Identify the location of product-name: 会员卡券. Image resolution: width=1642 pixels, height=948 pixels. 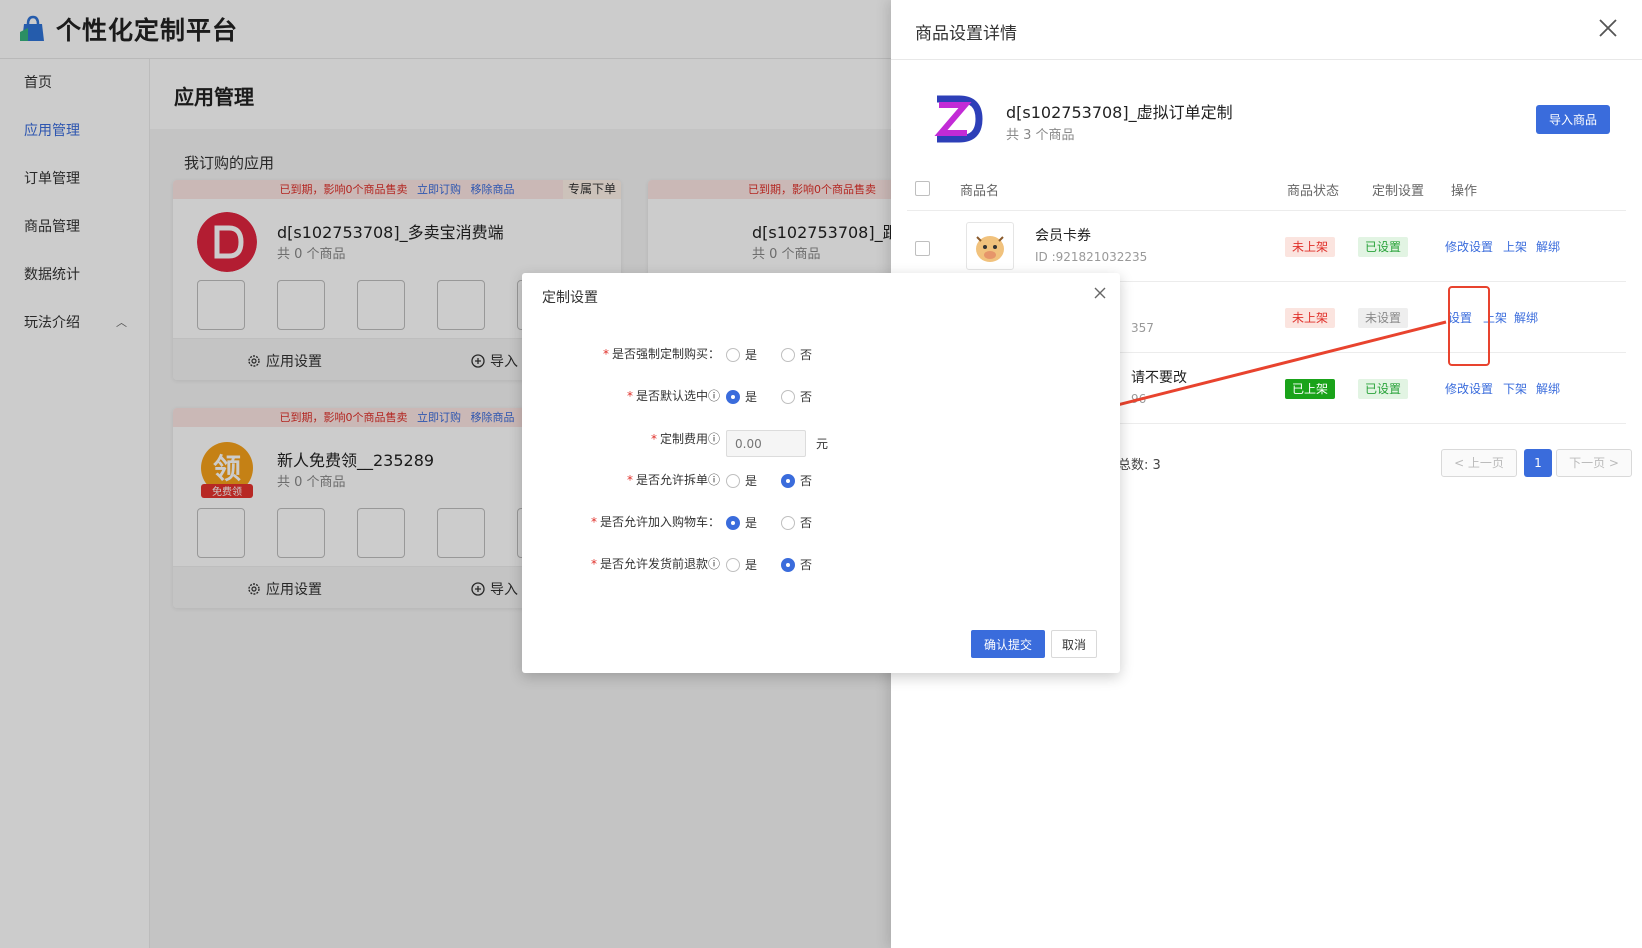
(1063, 236).